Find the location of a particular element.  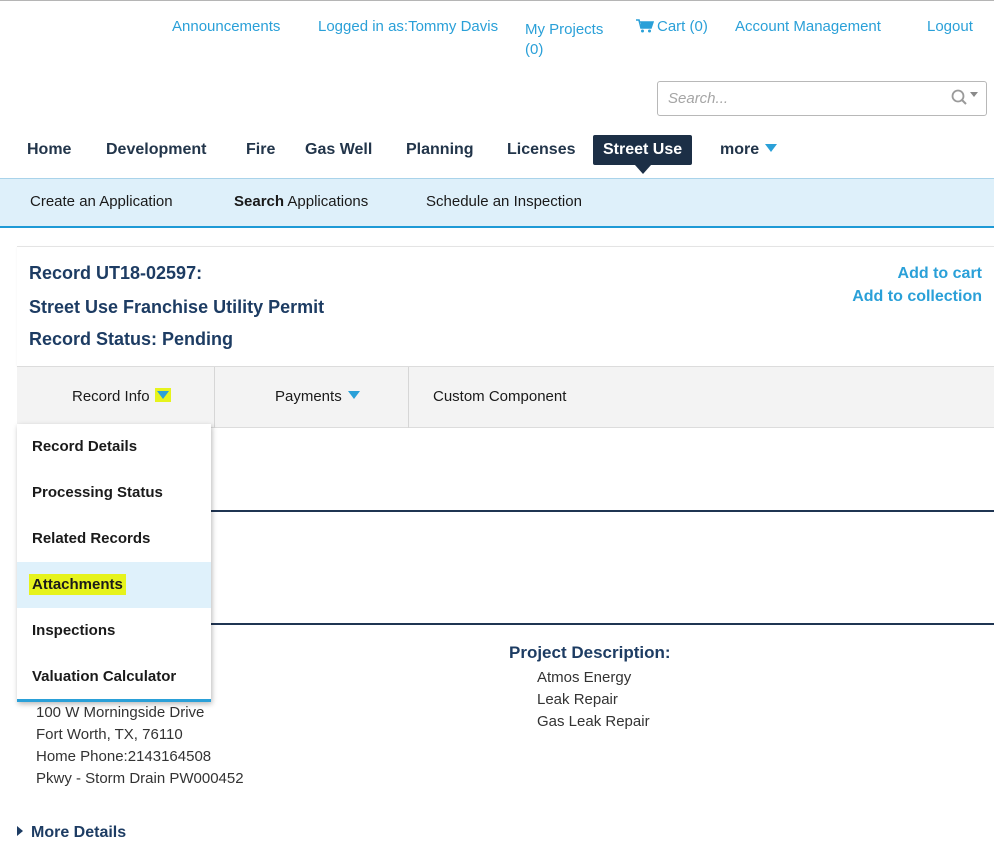

menu-item-attachments-label: Attachments is located at coordinates (77, 584).